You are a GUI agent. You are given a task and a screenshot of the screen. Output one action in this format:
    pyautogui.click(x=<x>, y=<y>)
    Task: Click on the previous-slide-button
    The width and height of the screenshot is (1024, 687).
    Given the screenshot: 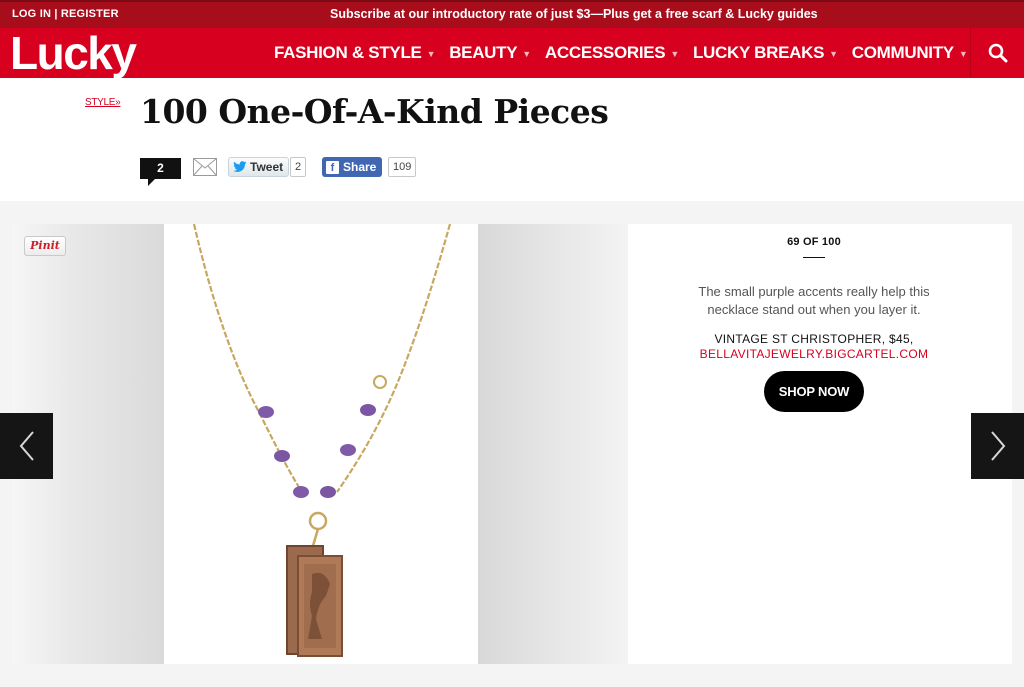 What is the action you would take?
    pyautogui.click(x=26, y=446)
    